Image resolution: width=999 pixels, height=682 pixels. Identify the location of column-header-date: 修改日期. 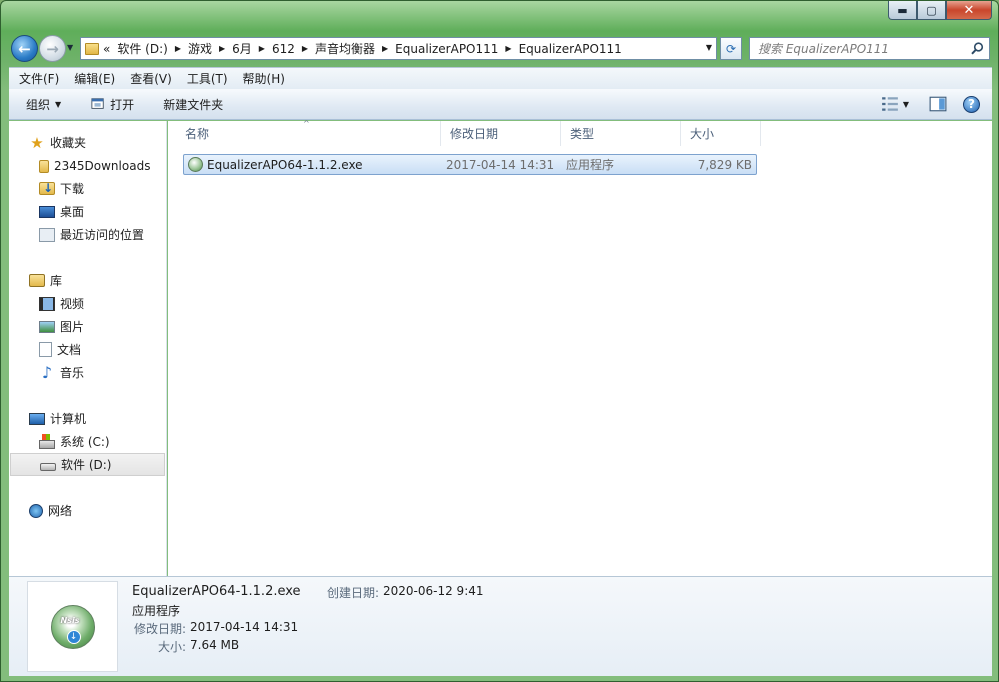
(501, 133).